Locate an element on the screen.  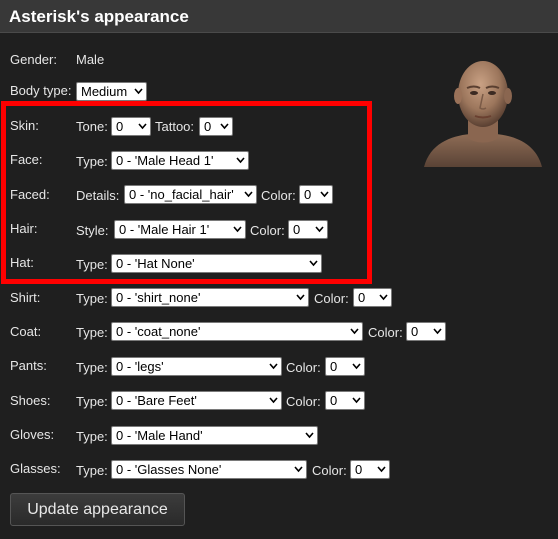
coat-color-label: Color: is located at coordinates (385, 332).